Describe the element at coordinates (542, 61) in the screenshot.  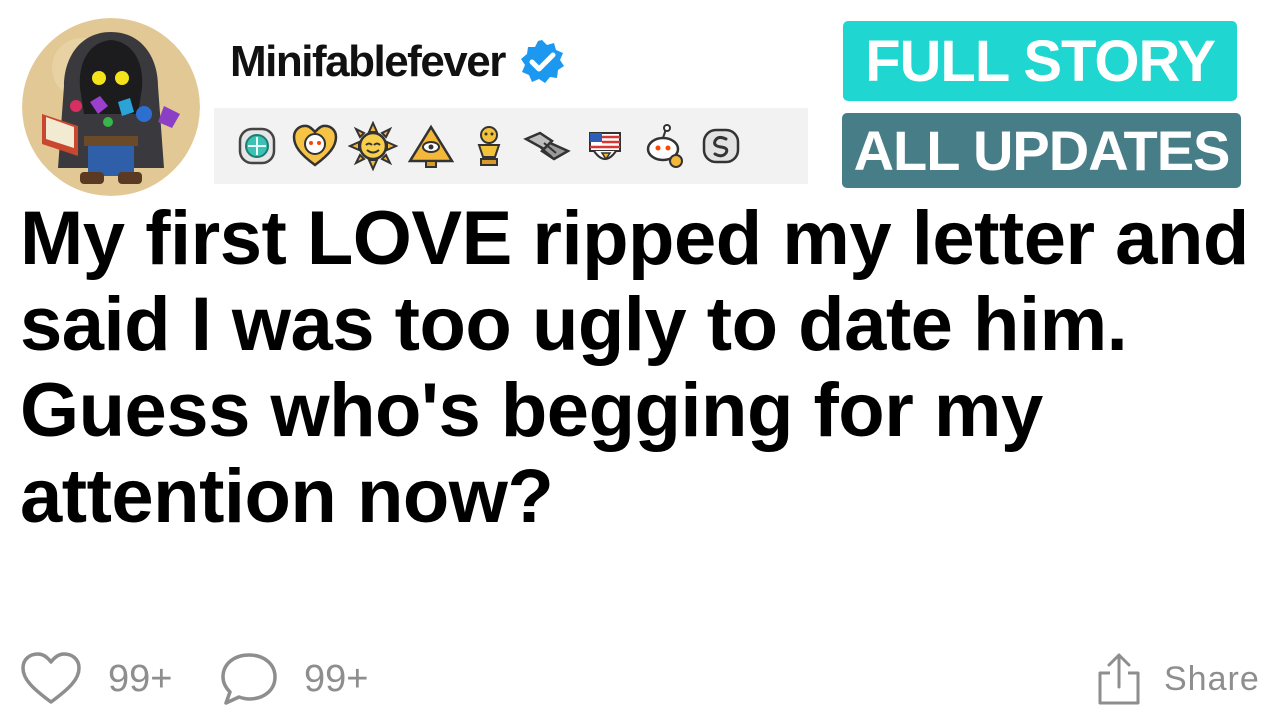
I see `verified-badge-icon` at that location.